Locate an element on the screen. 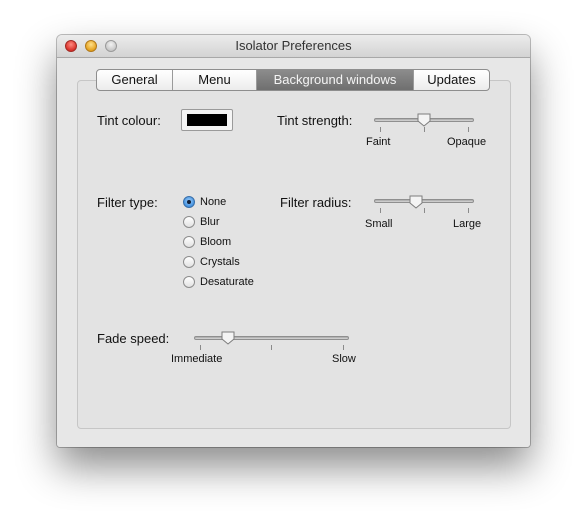 This screenshot has height=526, width=587. tint-strength-knob is located at coordinates (424, 120).